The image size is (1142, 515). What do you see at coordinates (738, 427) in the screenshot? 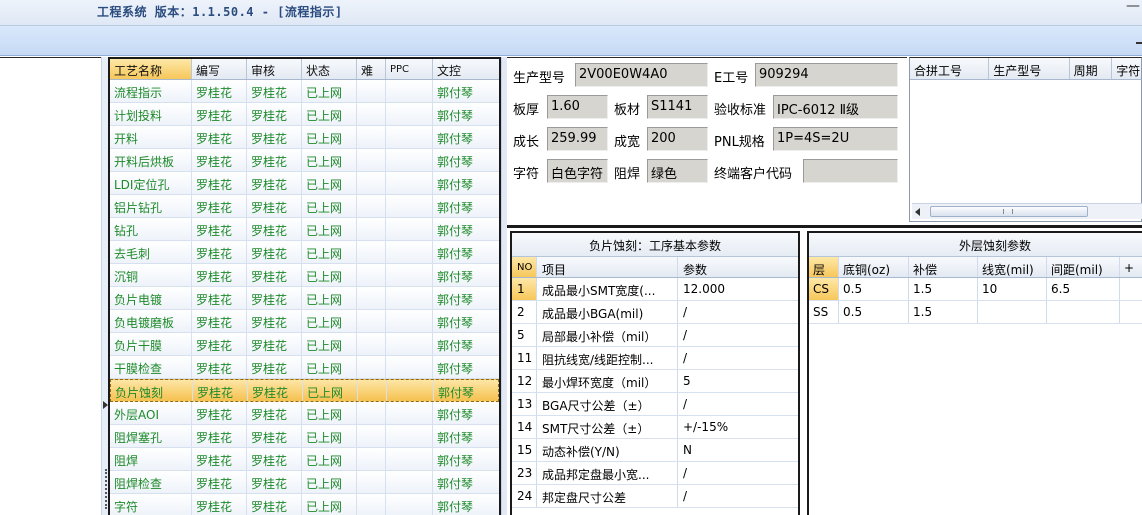
I see `param-value: +/-15%` at bounding box center [738, 427].